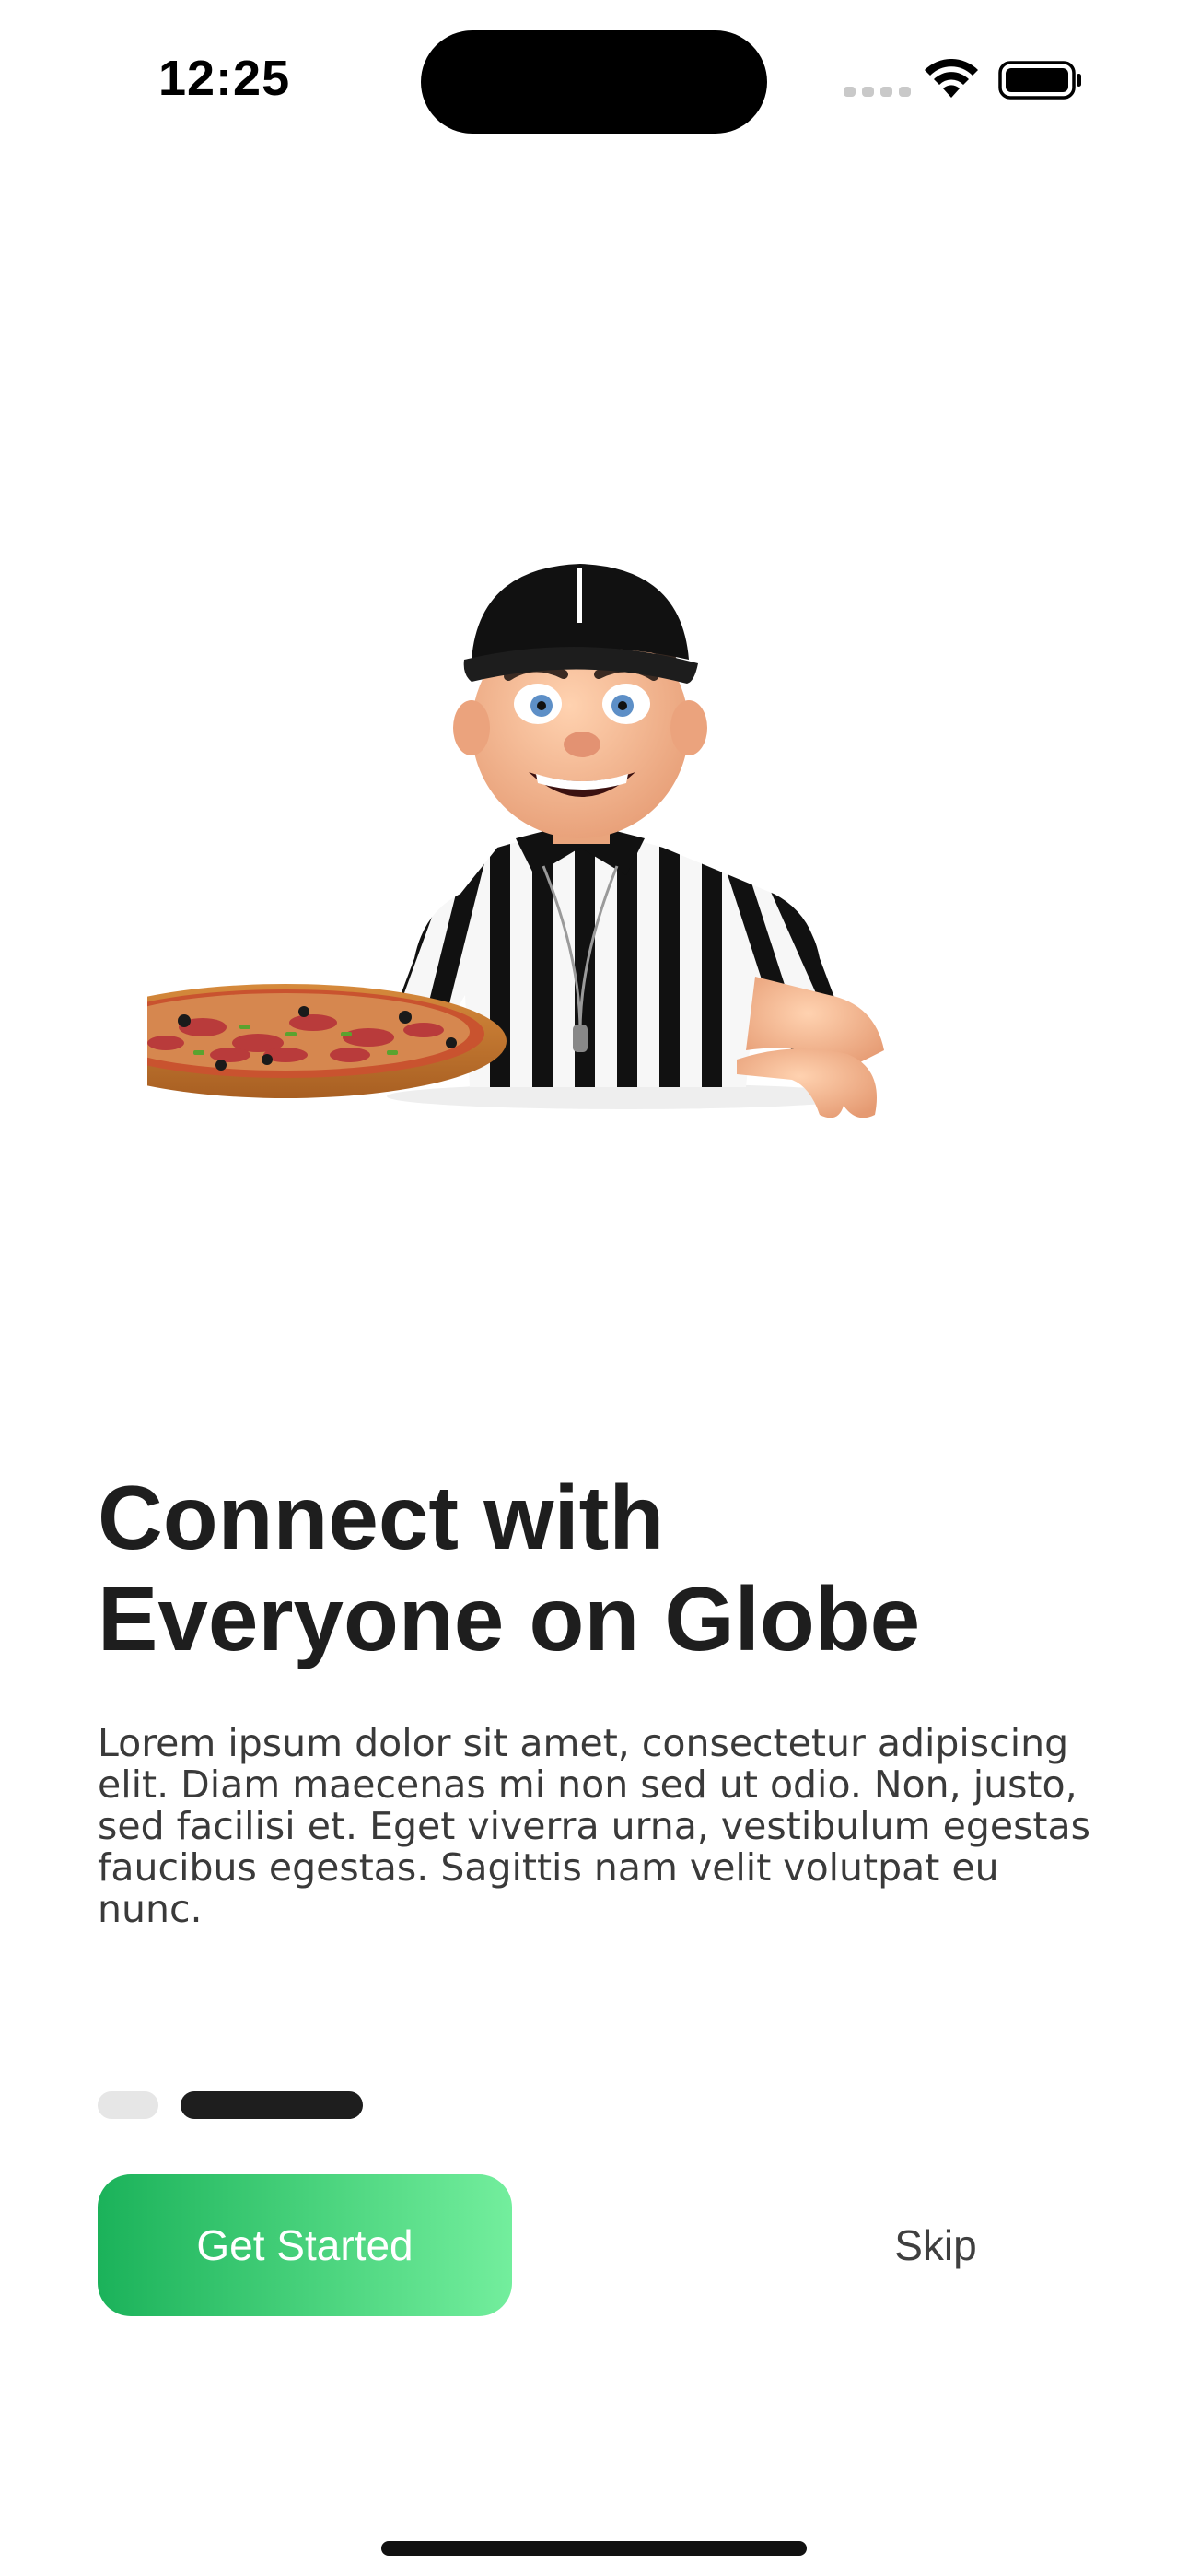 This screenshot has height=2576, width=1188. I want to click on wifi-icon, so click(951, 78).